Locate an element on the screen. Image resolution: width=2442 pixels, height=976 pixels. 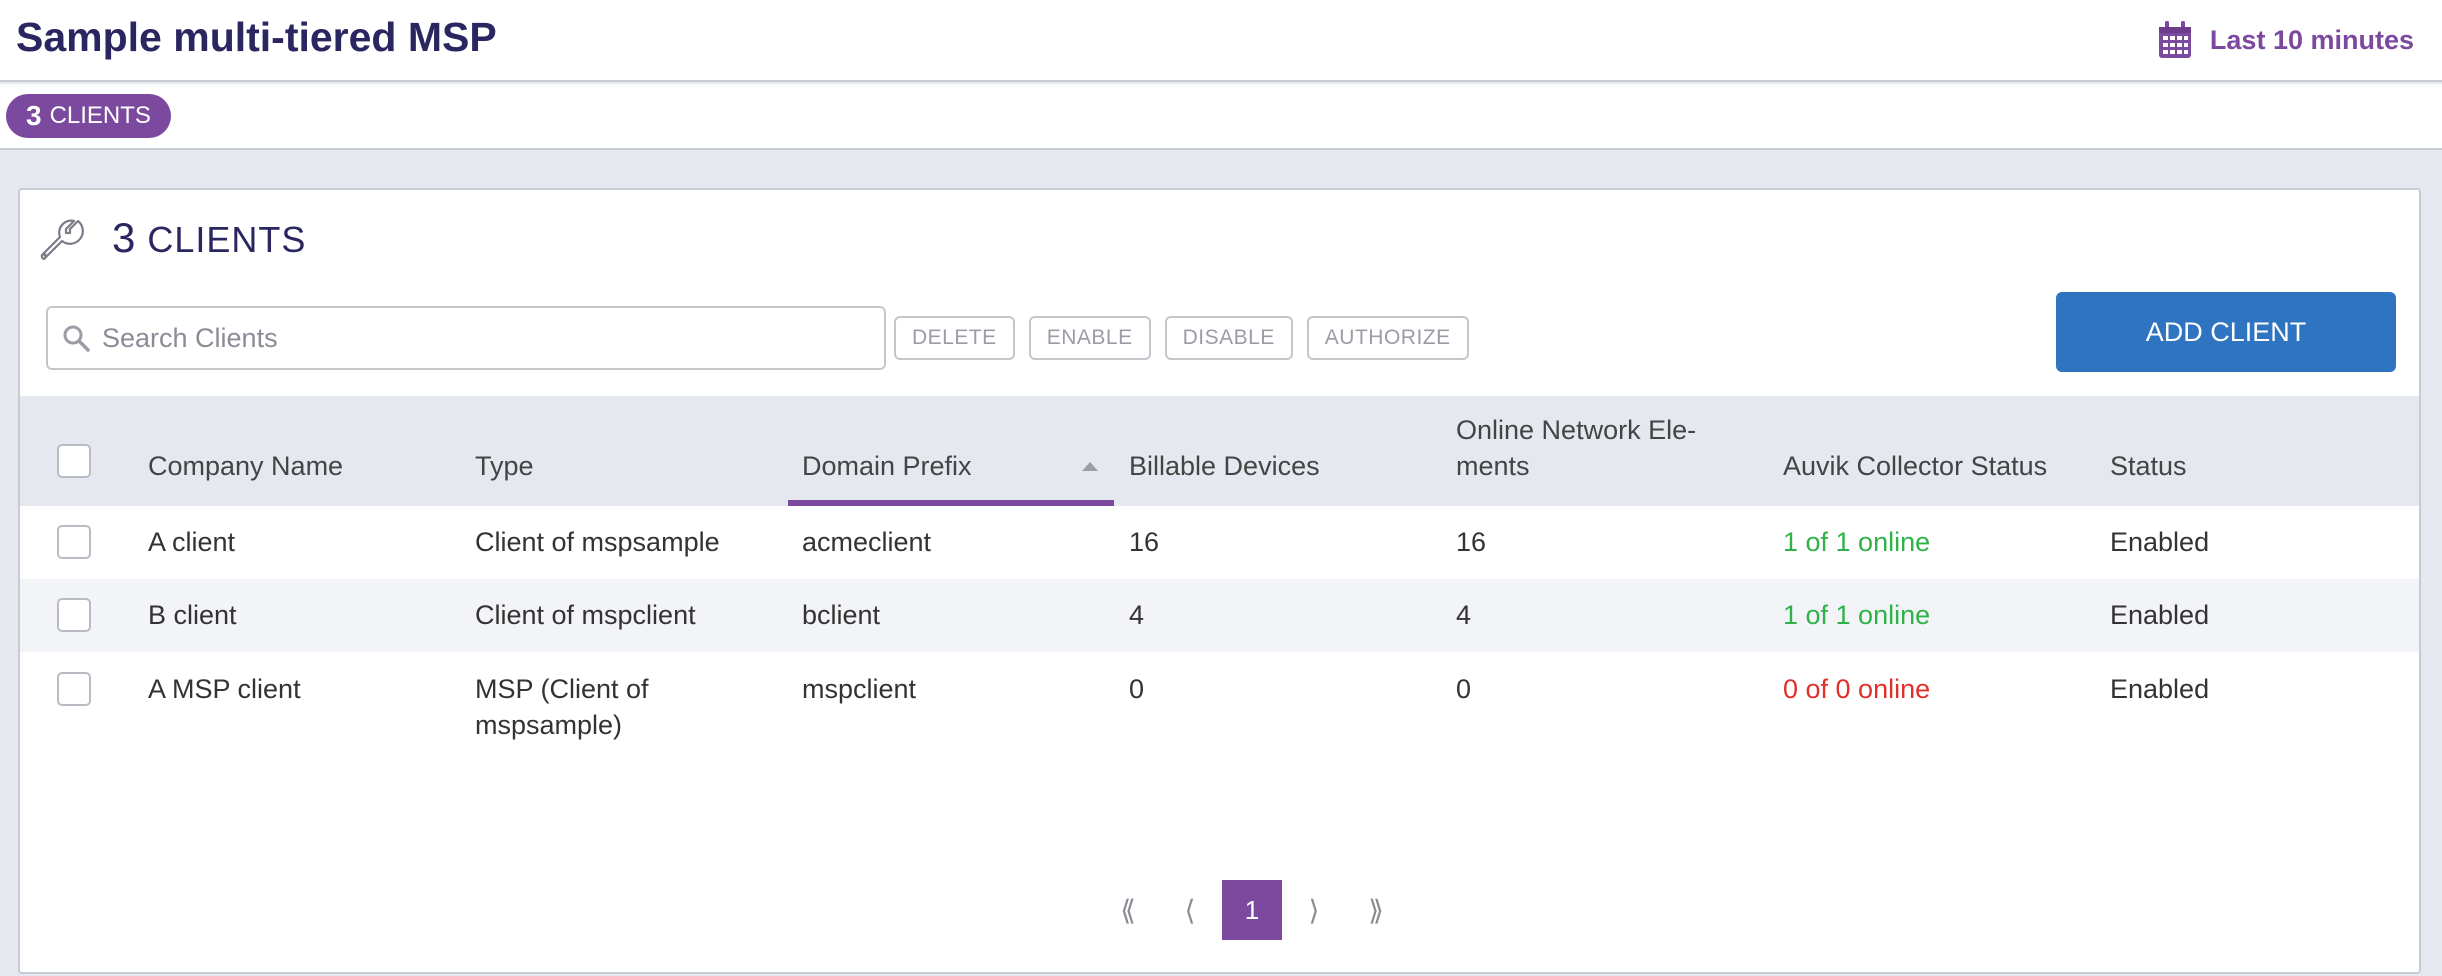
column-type: Type is located at coordinates (504, 466).